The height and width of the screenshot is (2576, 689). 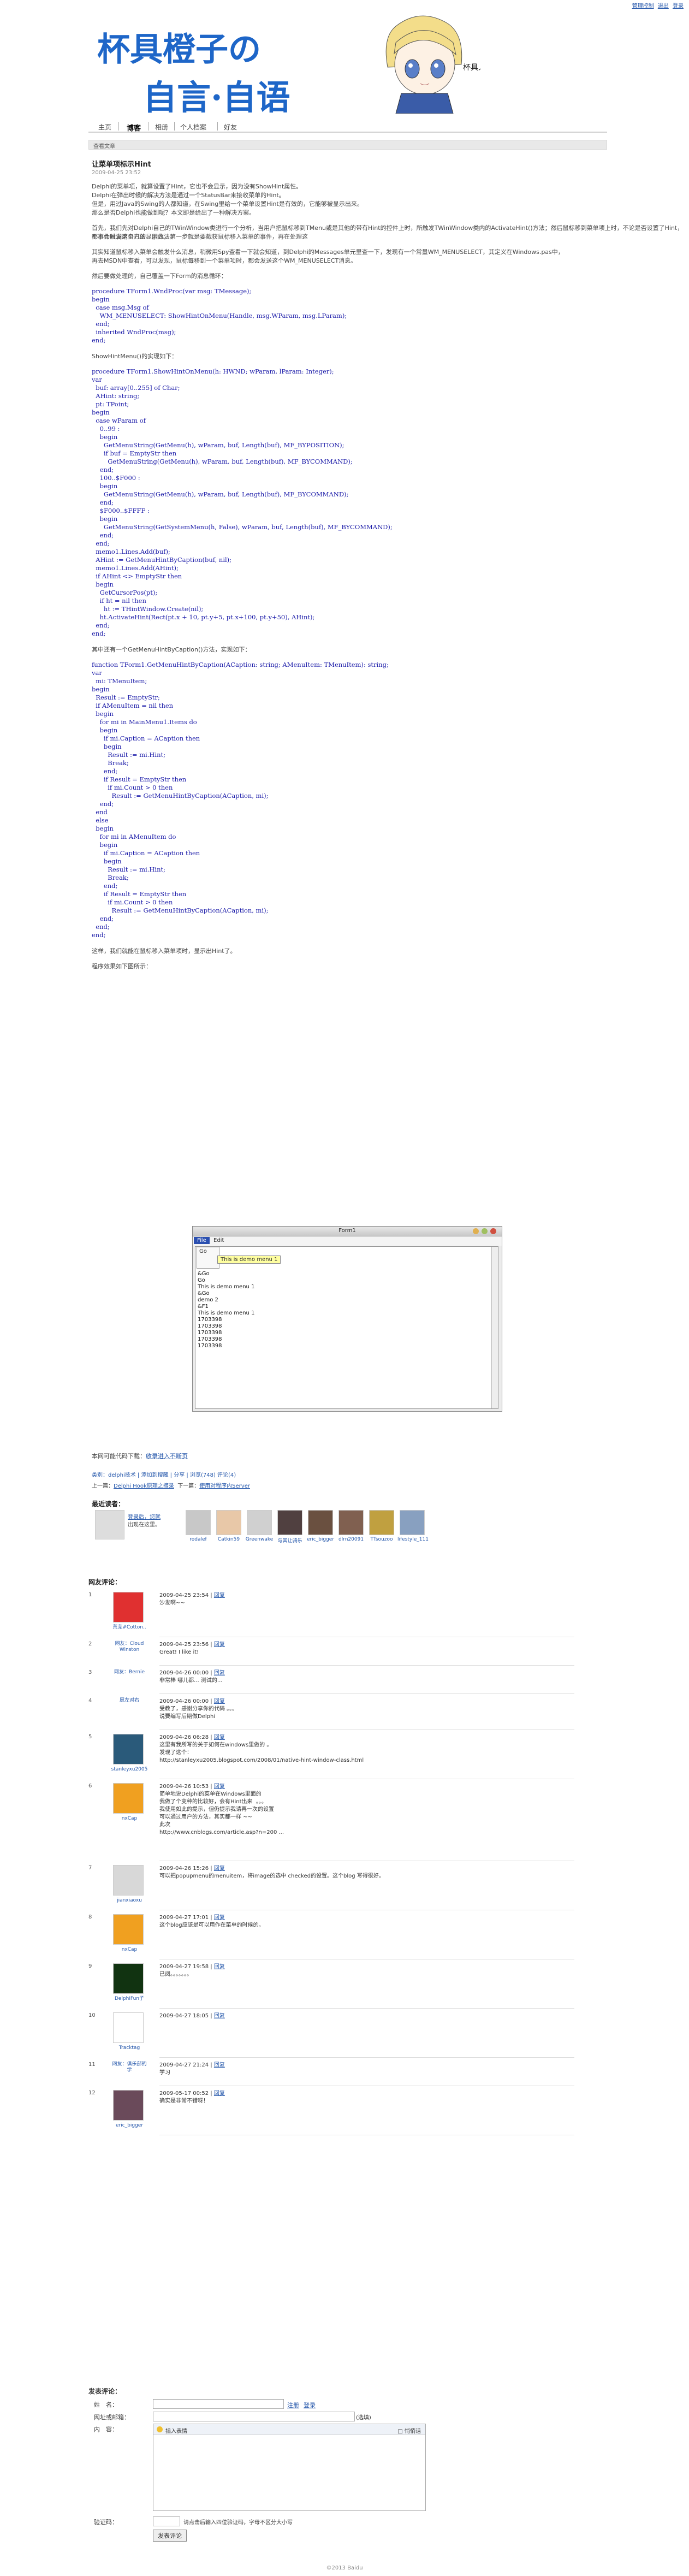 I want to click on commenter-name: eric_bigger, so click(x=129, y=2126).